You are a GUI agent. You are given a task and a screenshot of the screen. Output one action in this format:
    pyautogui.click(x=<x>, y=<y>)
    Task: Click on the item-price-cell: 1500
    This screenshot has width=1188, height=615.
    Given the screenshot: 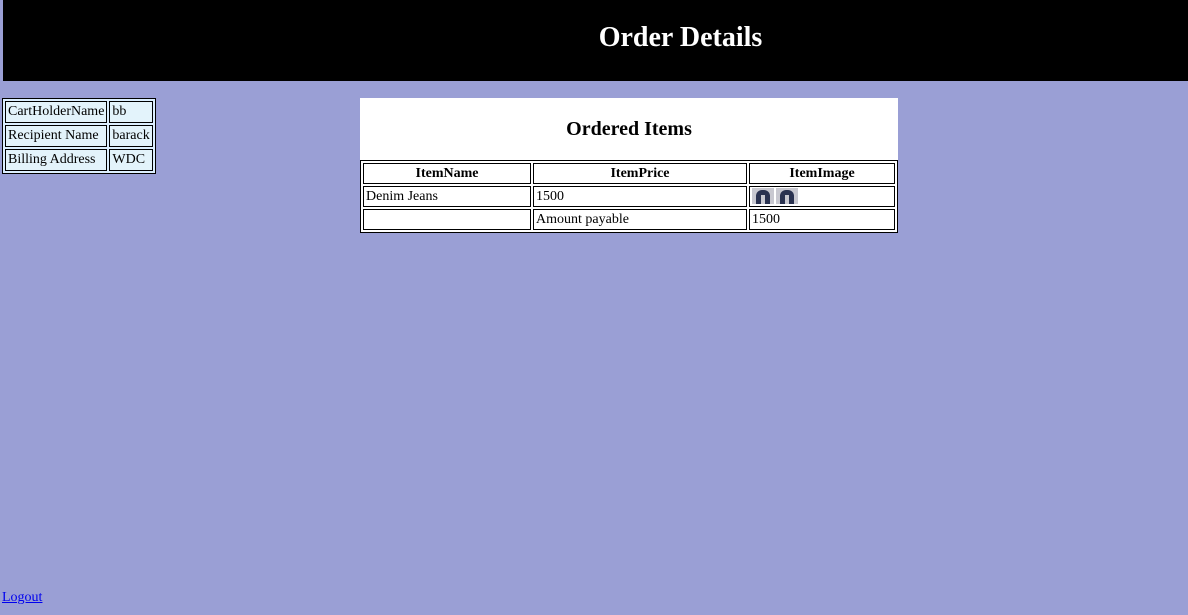 What is the action you would take?
    pyautogui.click(x=640, y=196)
    